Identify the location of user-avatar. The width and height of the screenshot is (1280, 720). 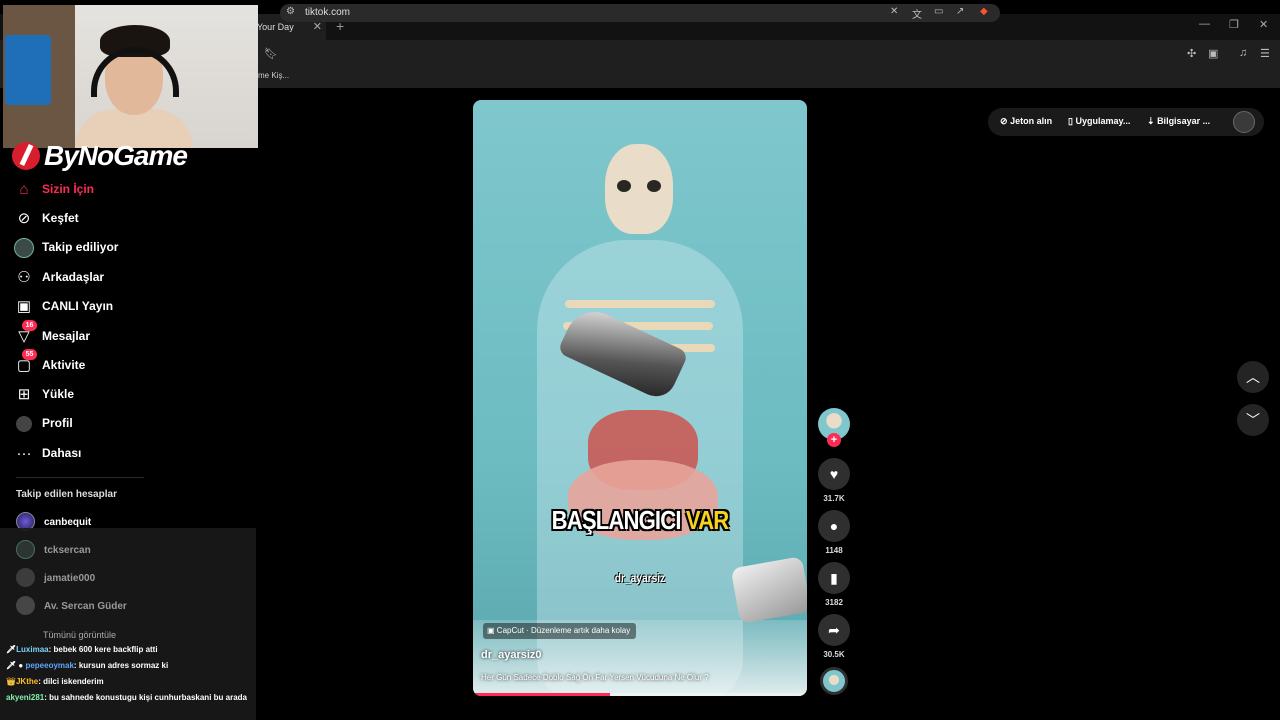
(1244, 122).